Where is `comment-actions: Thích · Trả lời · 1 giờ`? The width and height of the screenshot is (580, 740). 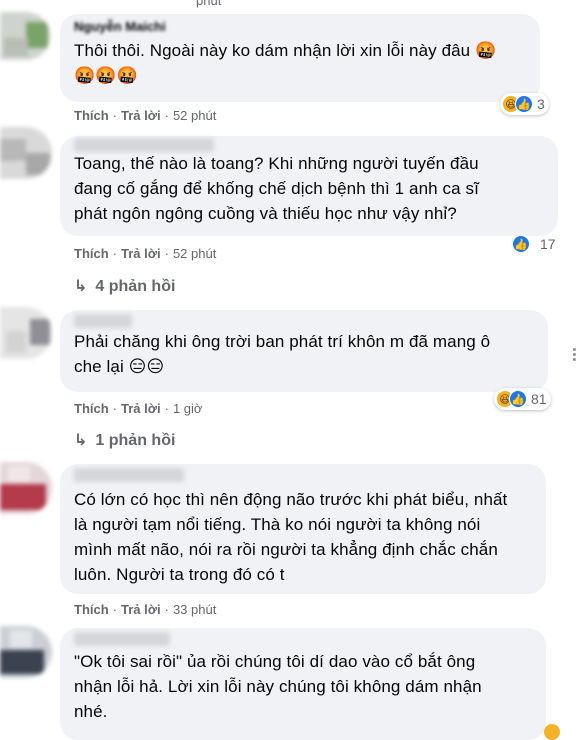 comment-actions: Thích · Trả lời · 1 giờ is located at coordinates (138, 408).